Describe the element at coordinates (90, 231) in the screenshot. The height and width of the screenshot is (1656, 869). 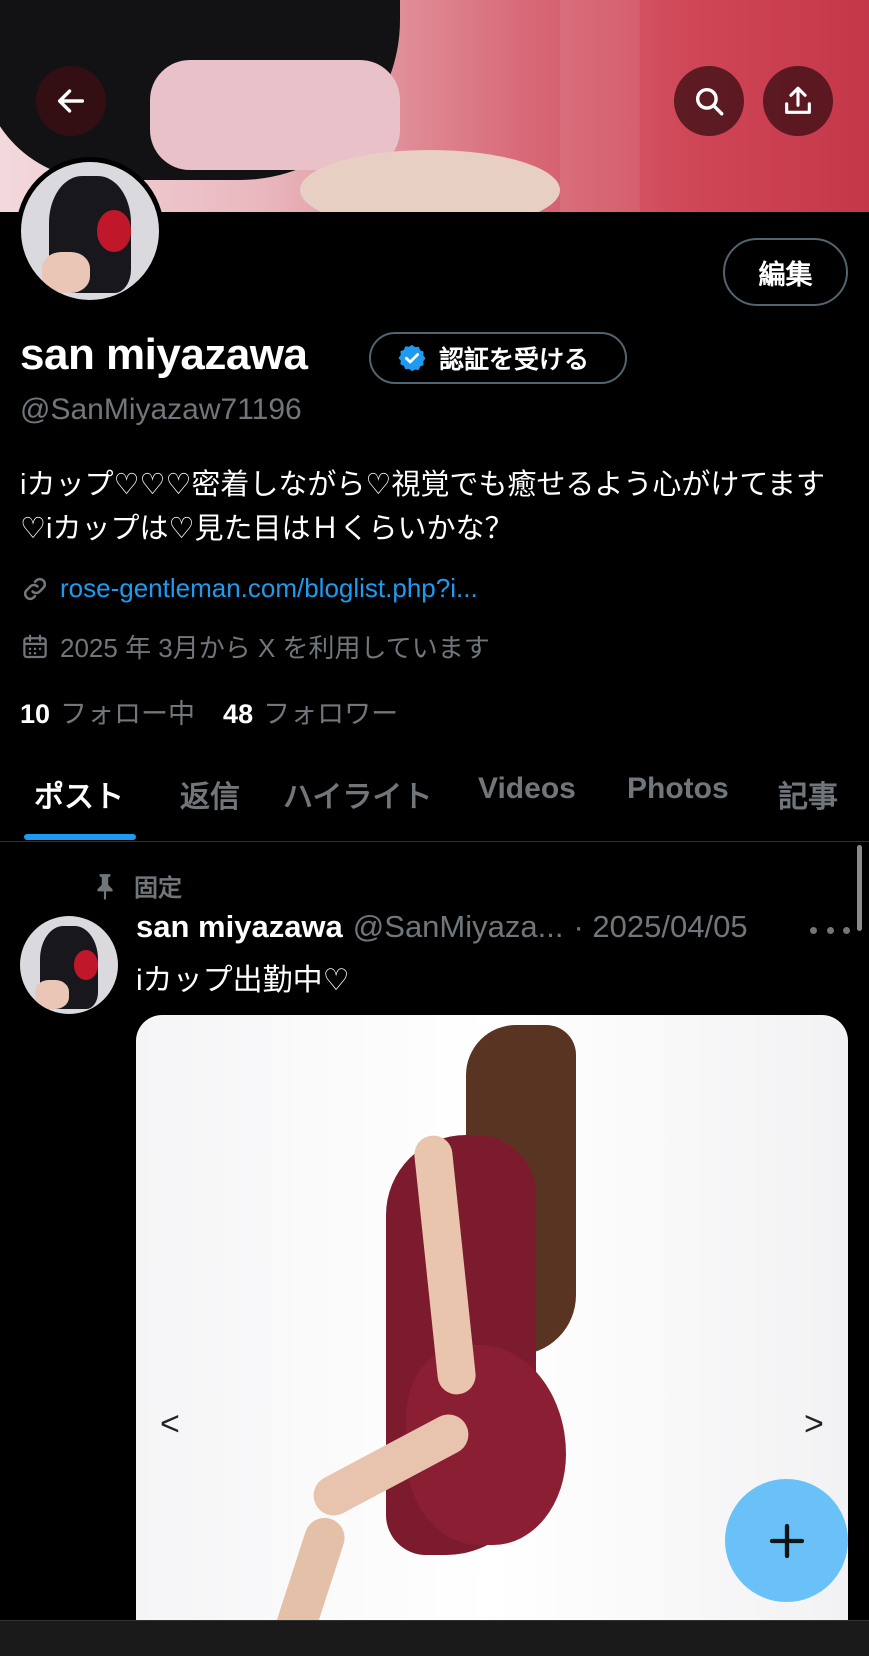
I see `profile-avatar` at that location.